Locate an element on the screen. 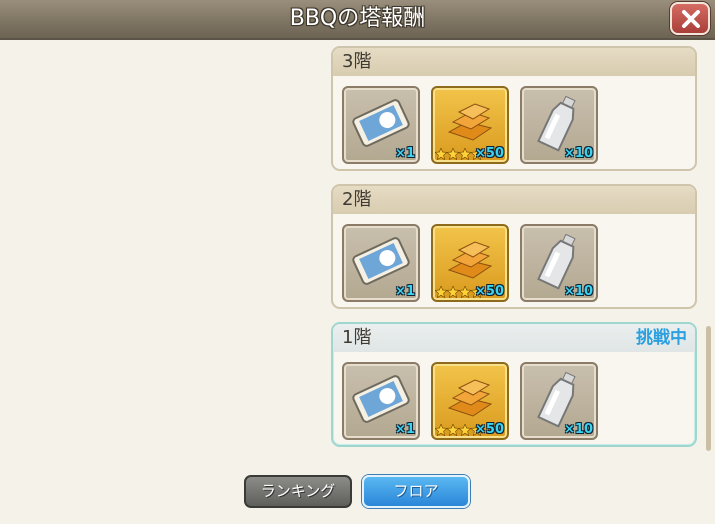  tier-floor-label: 2階 is located at coordinates (357, 199).